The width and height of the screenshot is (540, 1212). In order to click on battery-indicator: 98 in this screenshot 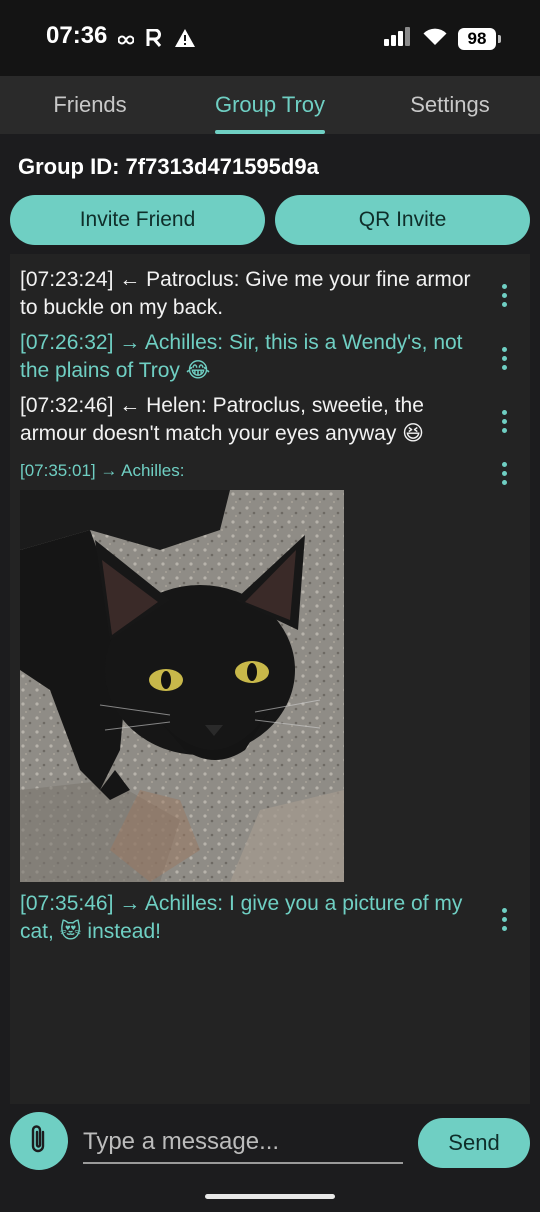, I will do `click(479, 38)`.